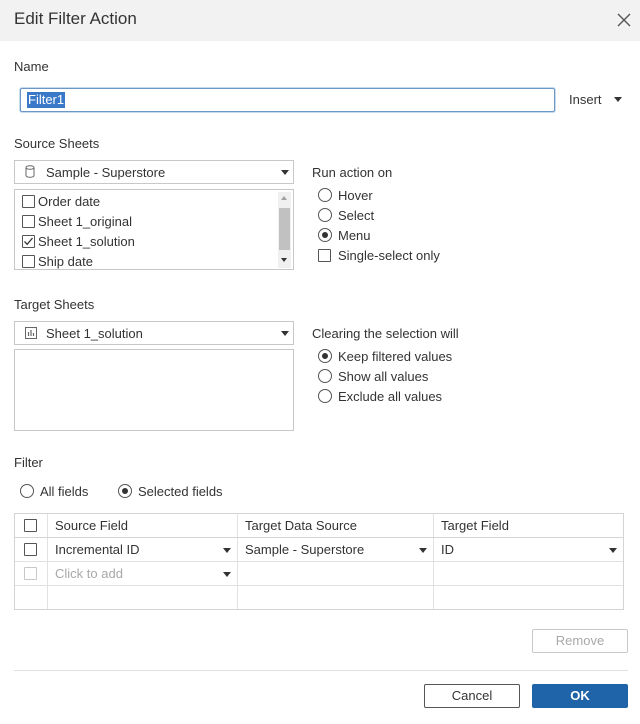  What do you see at coordinates (86, 241) in the screenshot?
I see `sheet-label: Sheet 1_solution` at bounding box center [86, 241].